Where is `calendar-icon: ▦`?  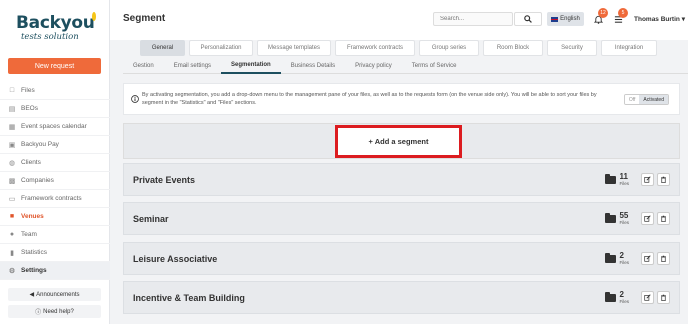
calendar-icon: ▦ is located at coordinates (12, 127).